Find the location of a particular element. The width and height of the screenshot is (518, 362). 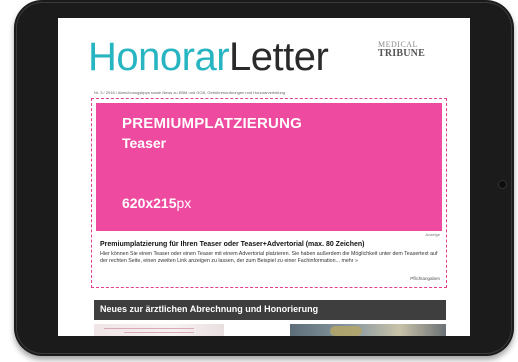

banner-size-label: 620x215px is located at coordinates (156, 203).